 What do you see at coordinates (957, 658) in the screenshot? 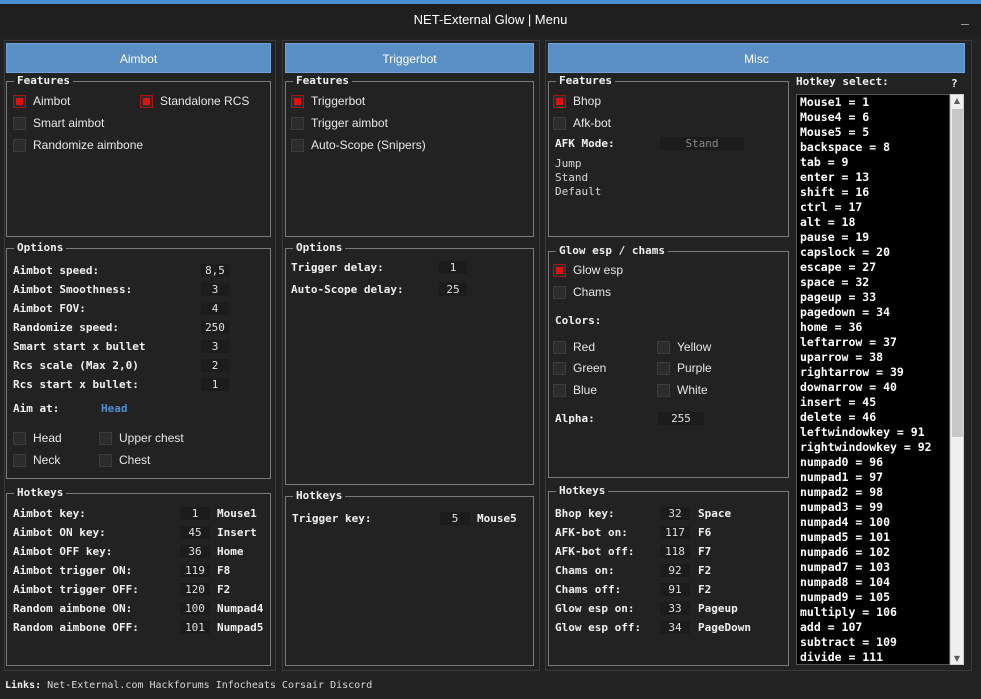
I see `scroll-down-icon: ▼` at bounding box center [957, 658].